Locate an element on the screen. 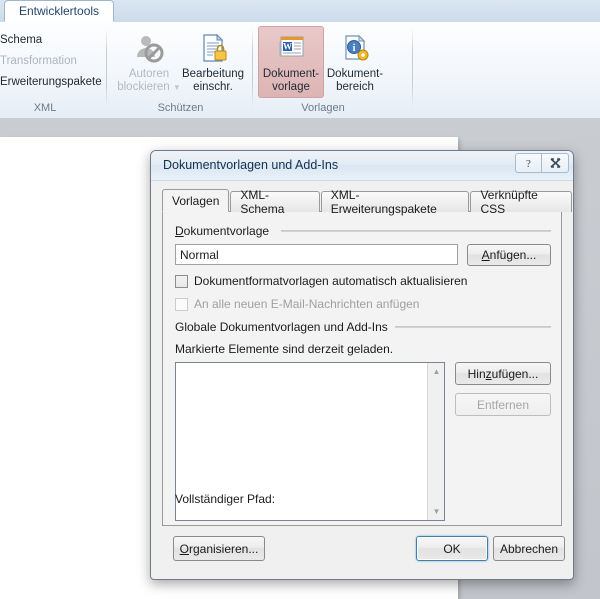  svg-text: i is located at coordinates (354, 48).